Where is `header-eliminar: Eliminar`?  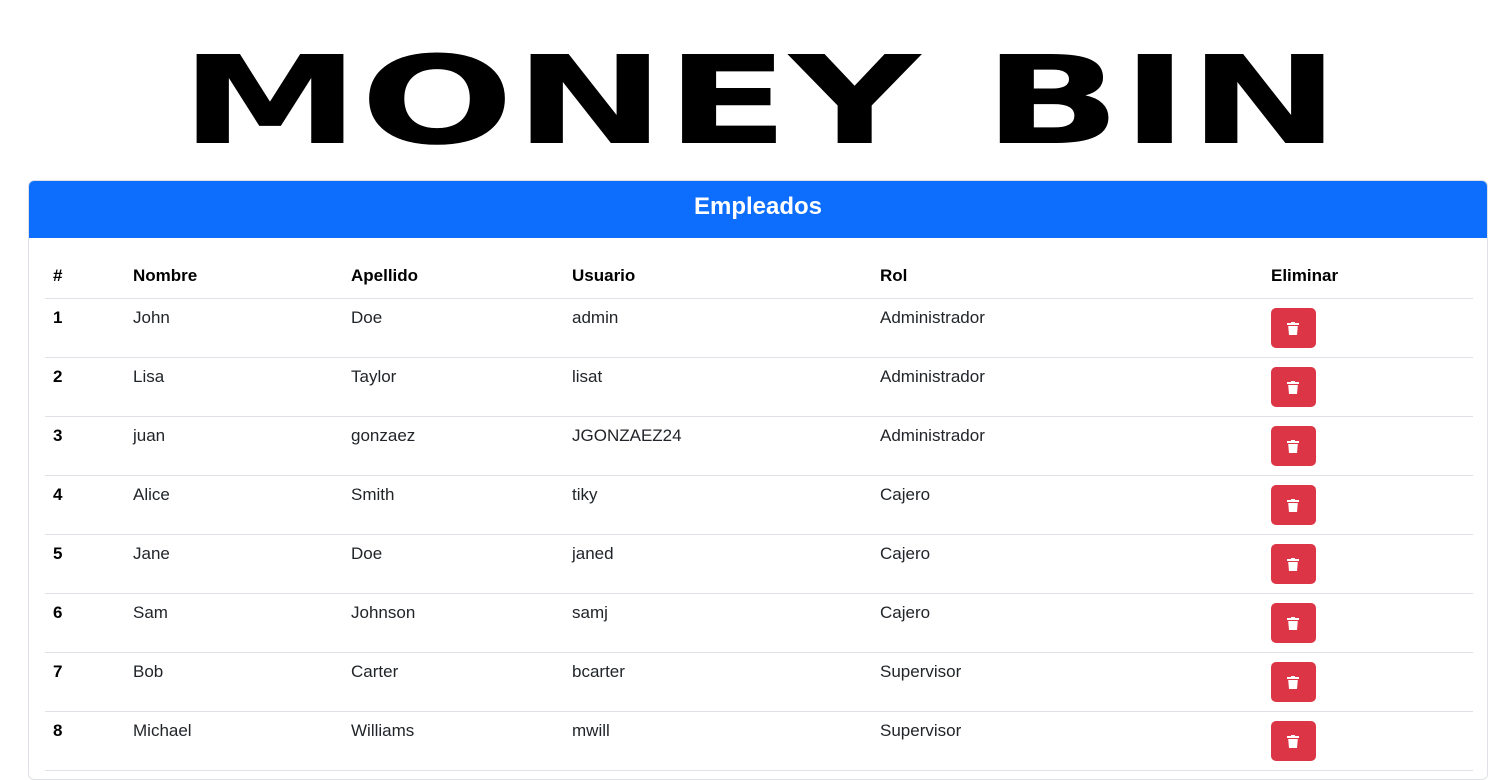
header-eliminar: Eliminar is located at coordinates (1368, 276).